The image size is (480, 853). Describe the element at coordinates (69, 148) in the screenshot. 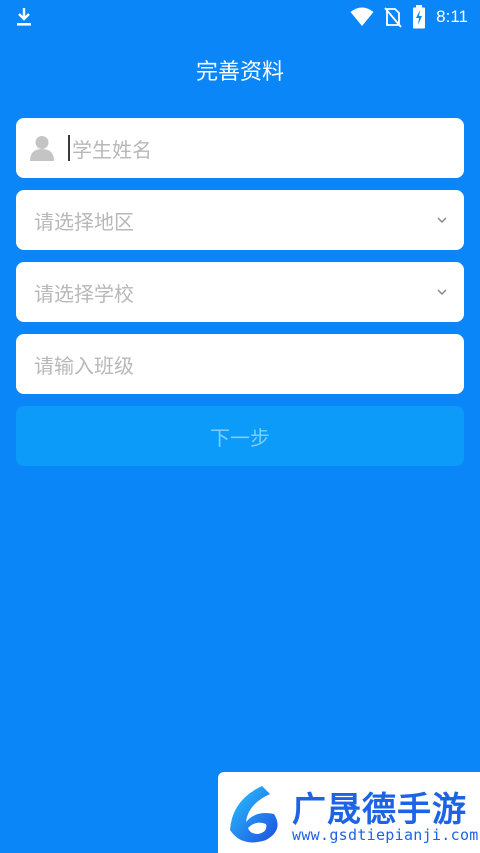

I see `text-cursor` at that location.